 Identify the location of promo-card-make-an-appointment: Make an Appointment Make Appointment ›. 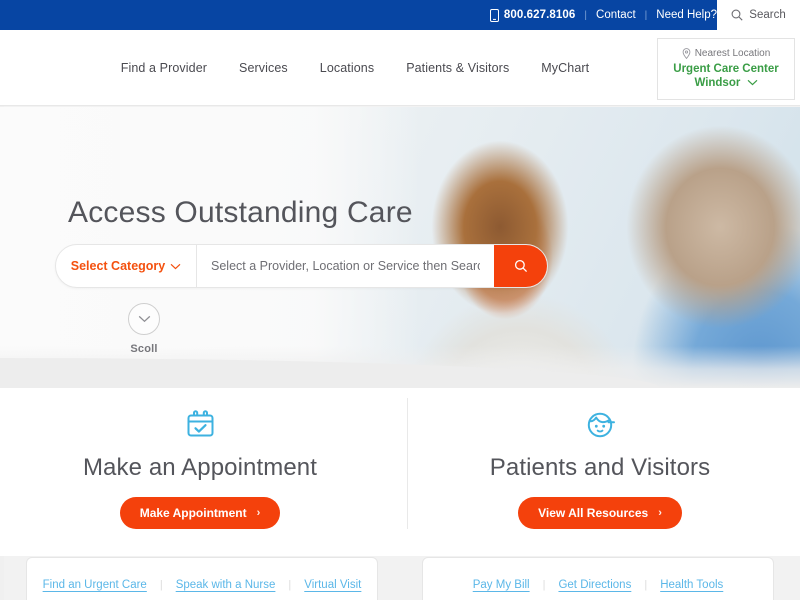
(200, 472).